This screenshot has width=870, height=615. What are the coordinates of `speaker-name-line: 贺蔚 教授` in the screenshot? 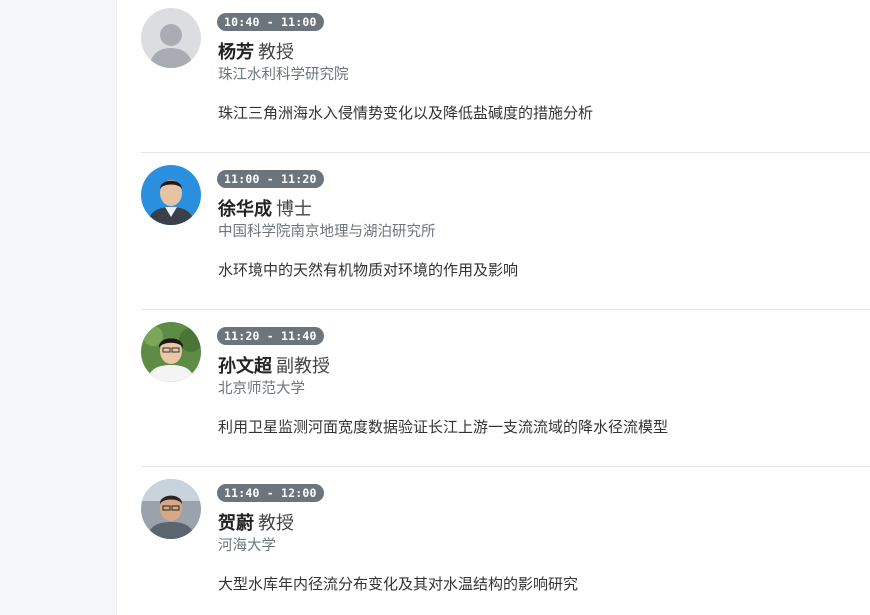 It's located at (256, 522).